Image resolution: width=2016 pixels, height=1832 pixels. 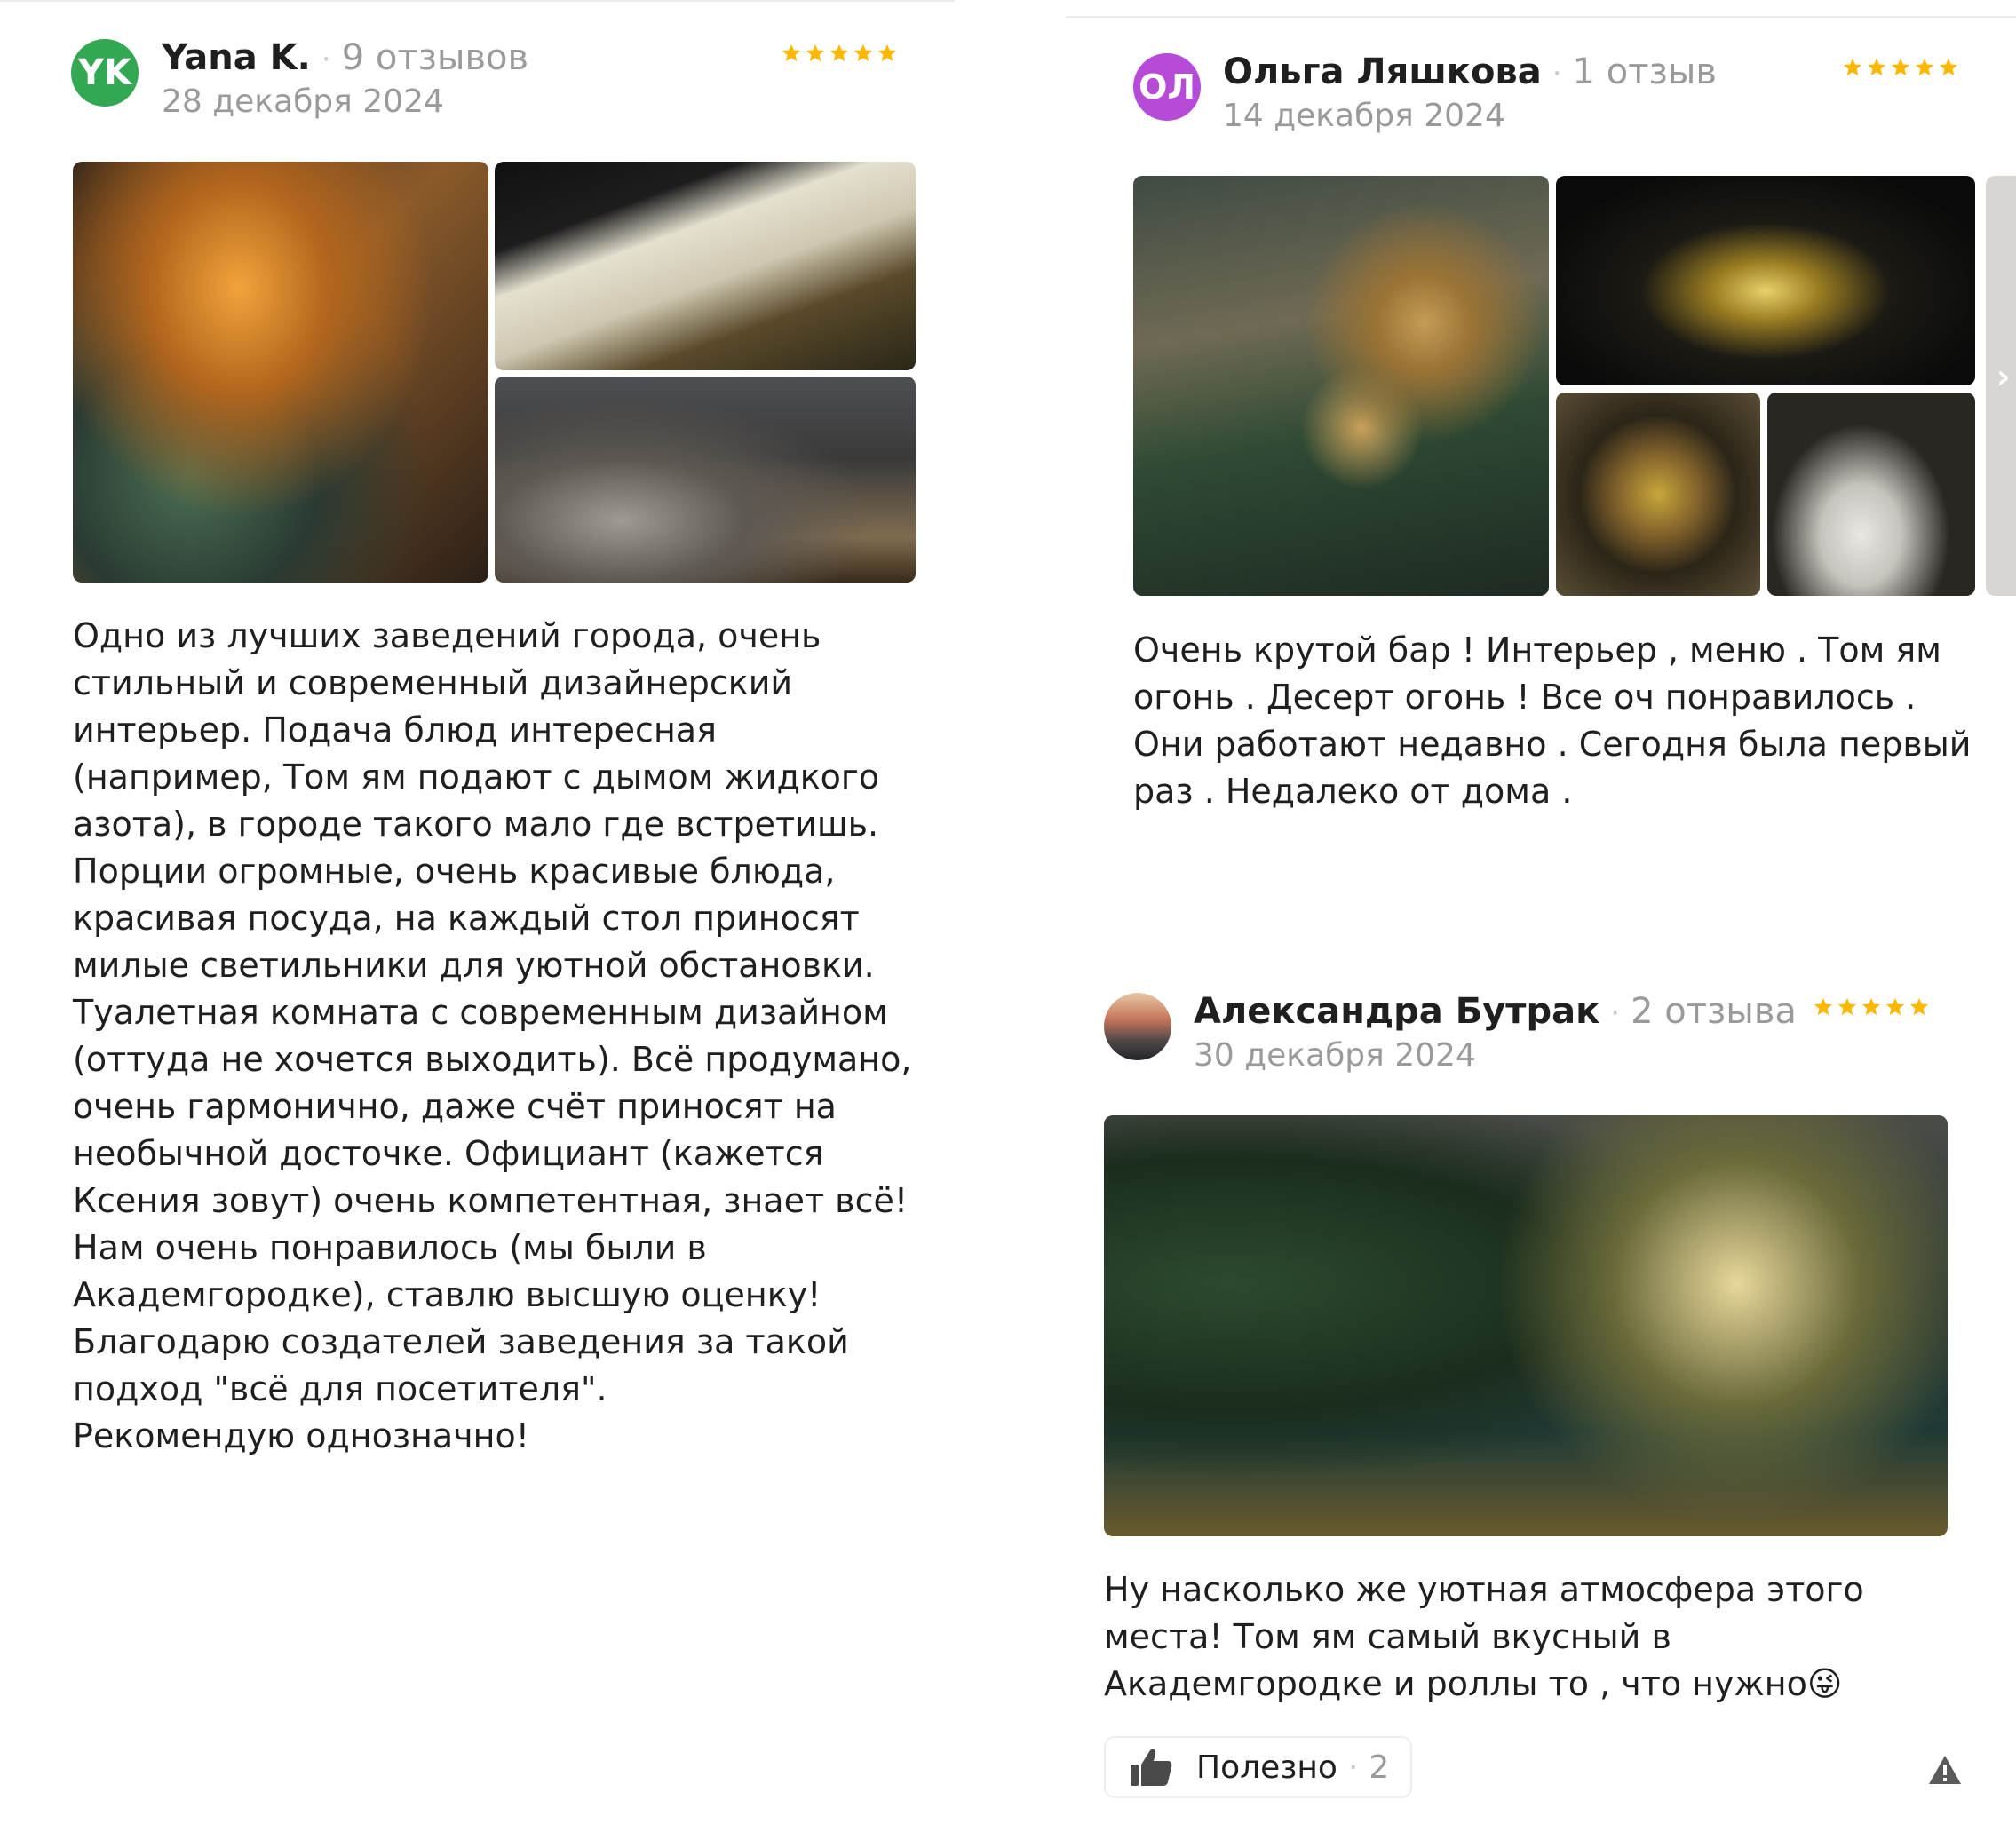 What do you see at coordinates (1151, 1767) in the screenshot?
I see `thumbs-up-icon` at bounding box center [1151, 1767].